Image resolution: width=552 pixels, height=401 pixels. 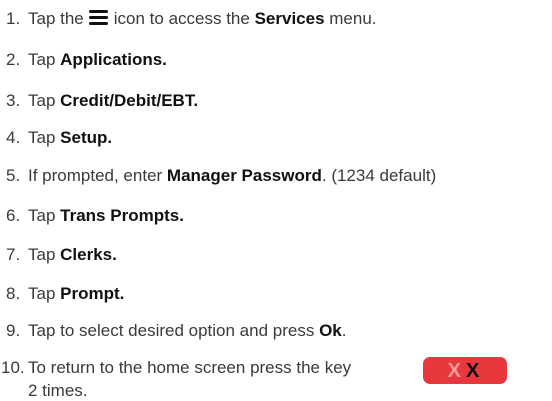 What do you see at coordinates (13, 367) in the screenshot?
I see `step-number: 10.` at bounding box center [13, 367].